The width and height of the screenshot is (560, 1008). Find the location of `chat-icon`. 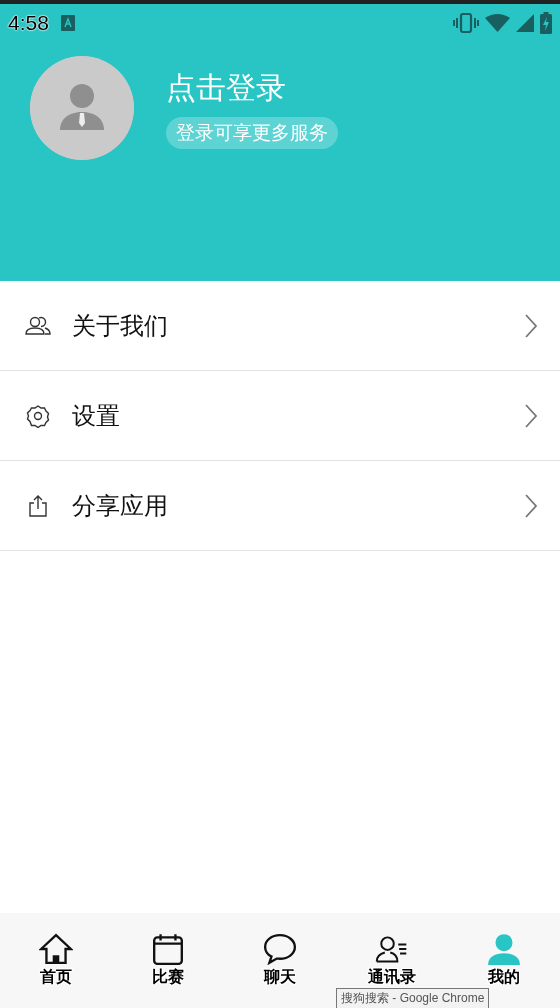

chat-icon is located at coordinates (280, 949).